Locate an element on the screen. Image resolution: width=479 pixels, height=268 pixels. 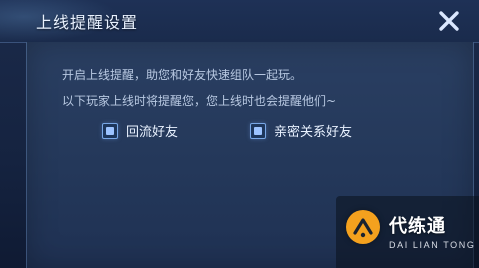
option-close-relationship-friends: 亲密关系好友 is located at coordinates (301, 130).